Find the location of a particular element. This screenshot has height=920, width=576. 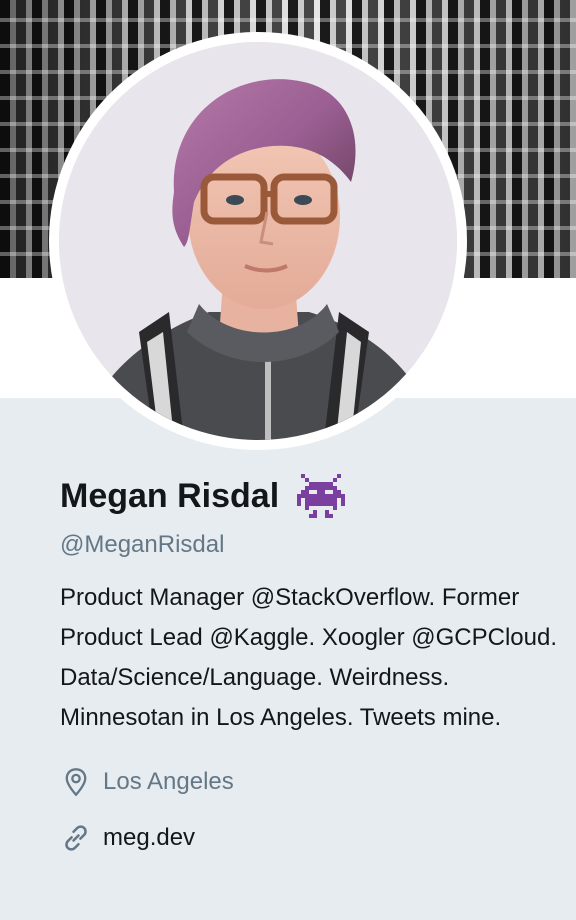

location-text: Los Angeles is located at coordinates (168, 781).